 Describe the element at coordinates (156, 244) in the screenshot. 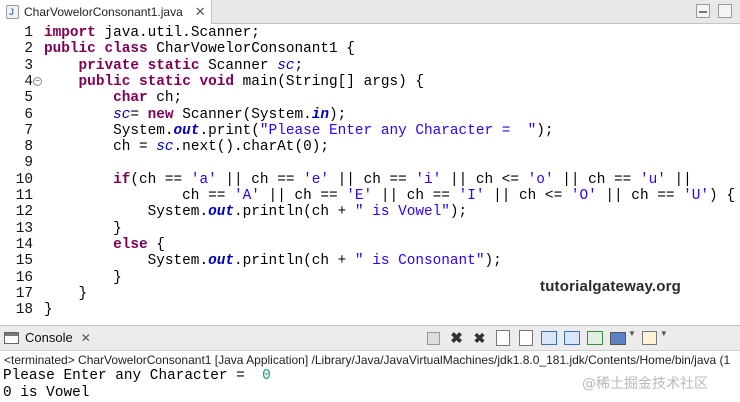

I see `code-token: {` at that location.